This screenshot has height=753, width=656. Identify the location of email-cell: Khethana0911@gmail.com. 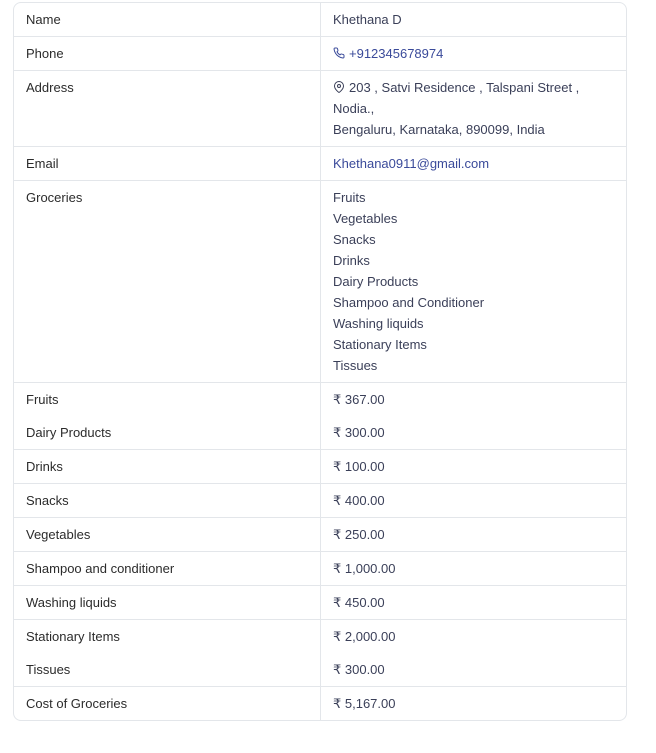
(473, 163).